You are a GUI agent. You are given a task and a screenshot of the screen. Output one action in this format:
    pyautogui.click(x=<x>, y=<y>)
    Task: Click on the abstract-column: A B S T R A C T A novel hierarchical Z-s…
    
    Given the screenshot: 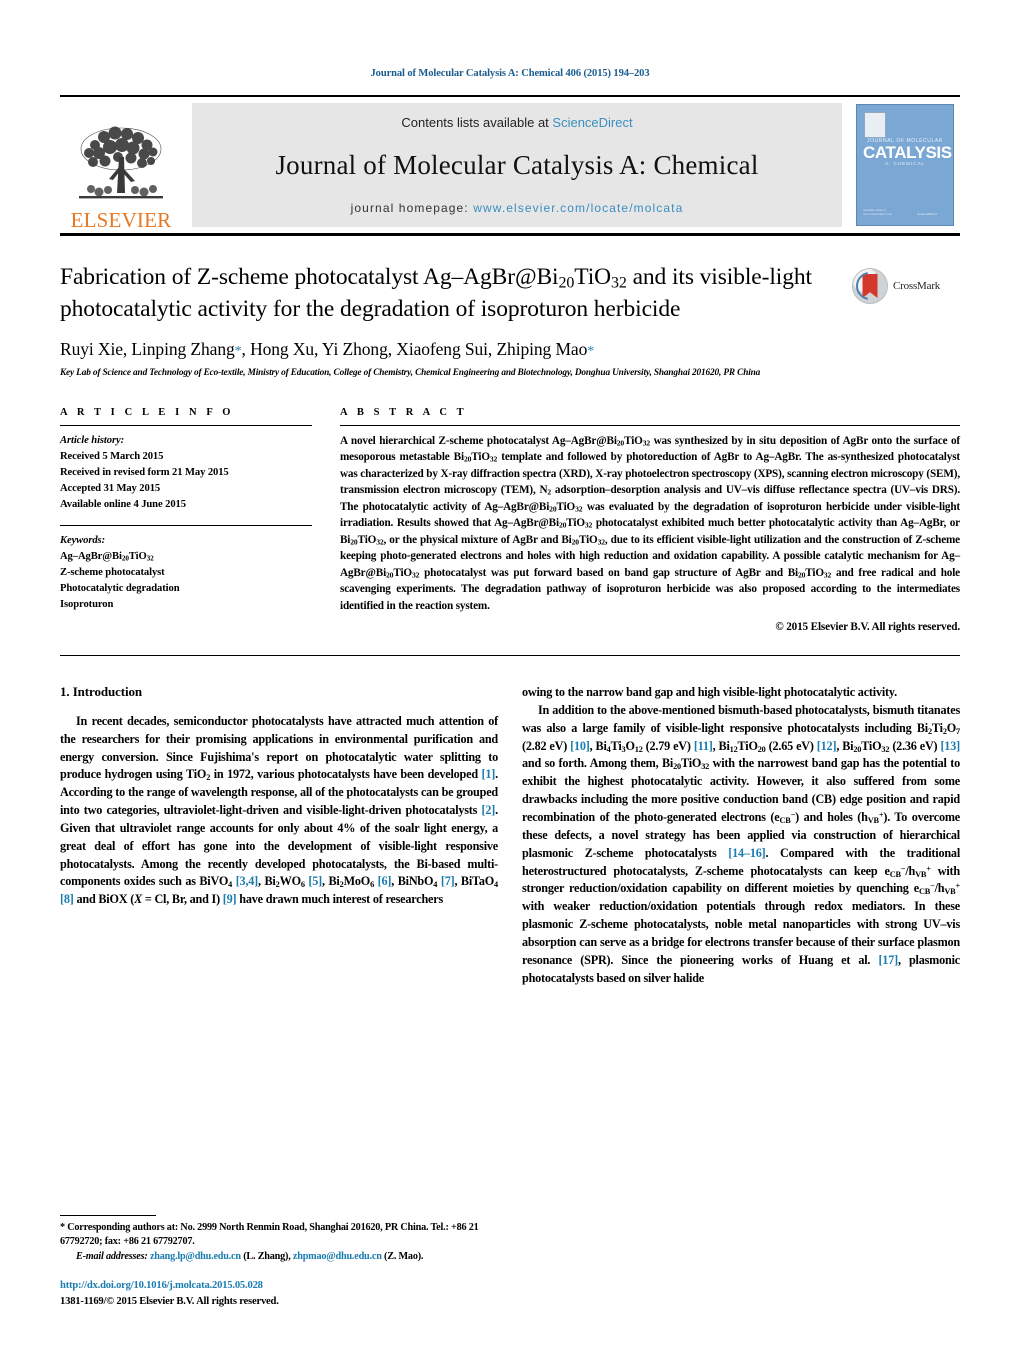 What is the action you would take?
    pyautogui.click(x=645, y=520)
    